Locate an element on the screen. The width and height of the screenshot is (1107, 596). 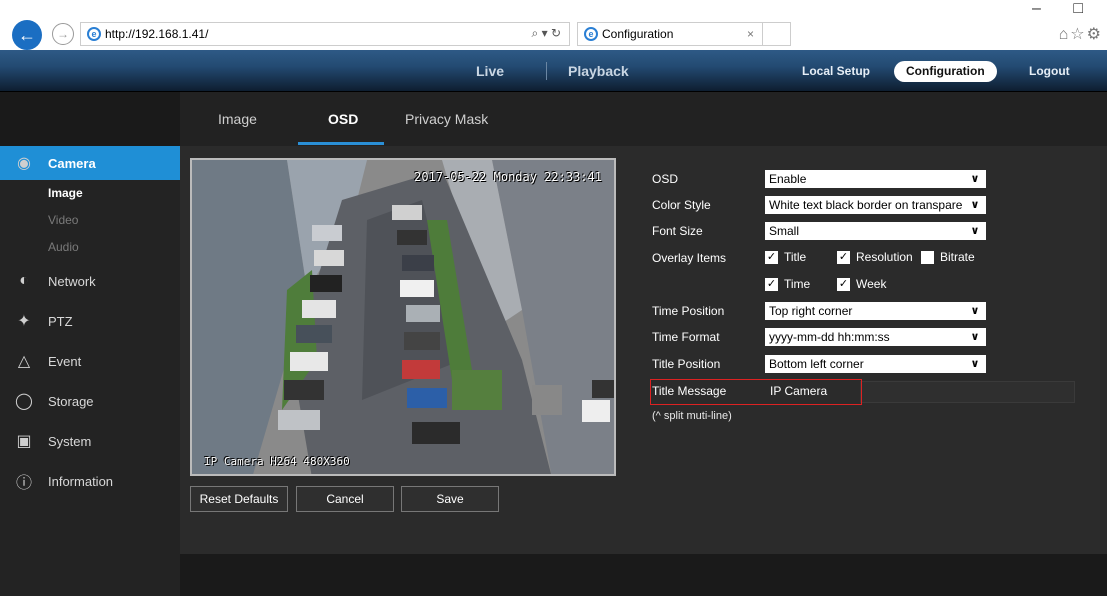
sidebar-item-label: Information is located at coordinates (81, 481).